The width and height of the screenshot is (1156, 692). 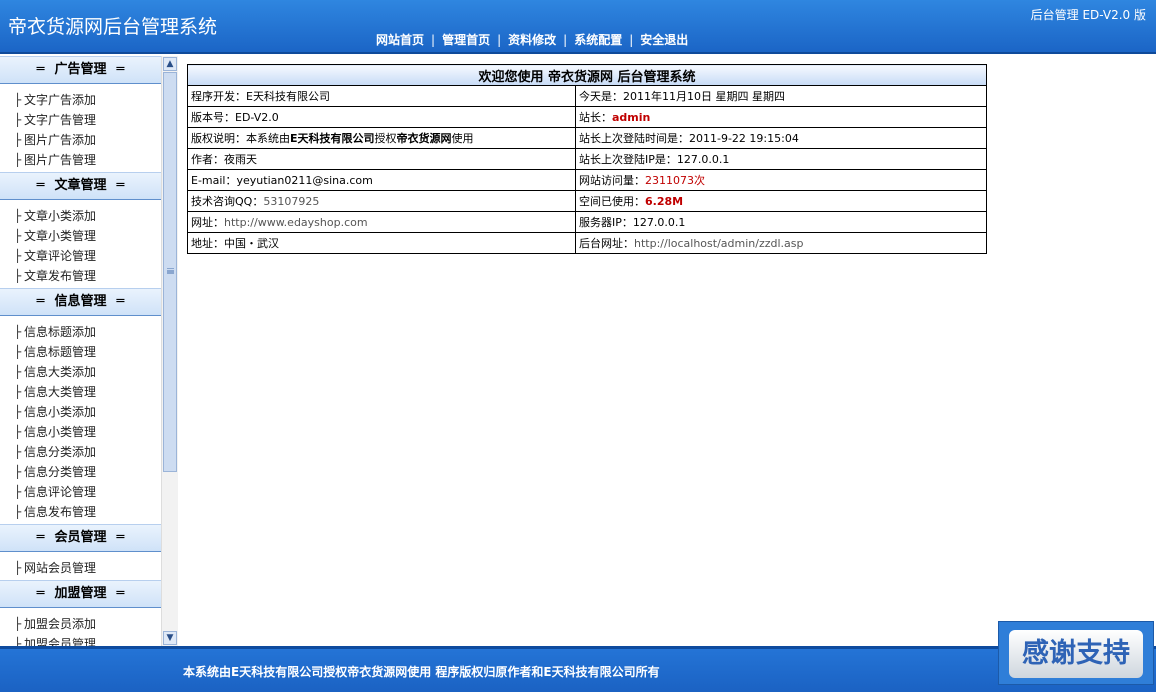 What do you see at coordinates (87, 216) in the screenshot?
I see `sidebar-item: ├ 文章小类添加` at bounding box center [87, 216].